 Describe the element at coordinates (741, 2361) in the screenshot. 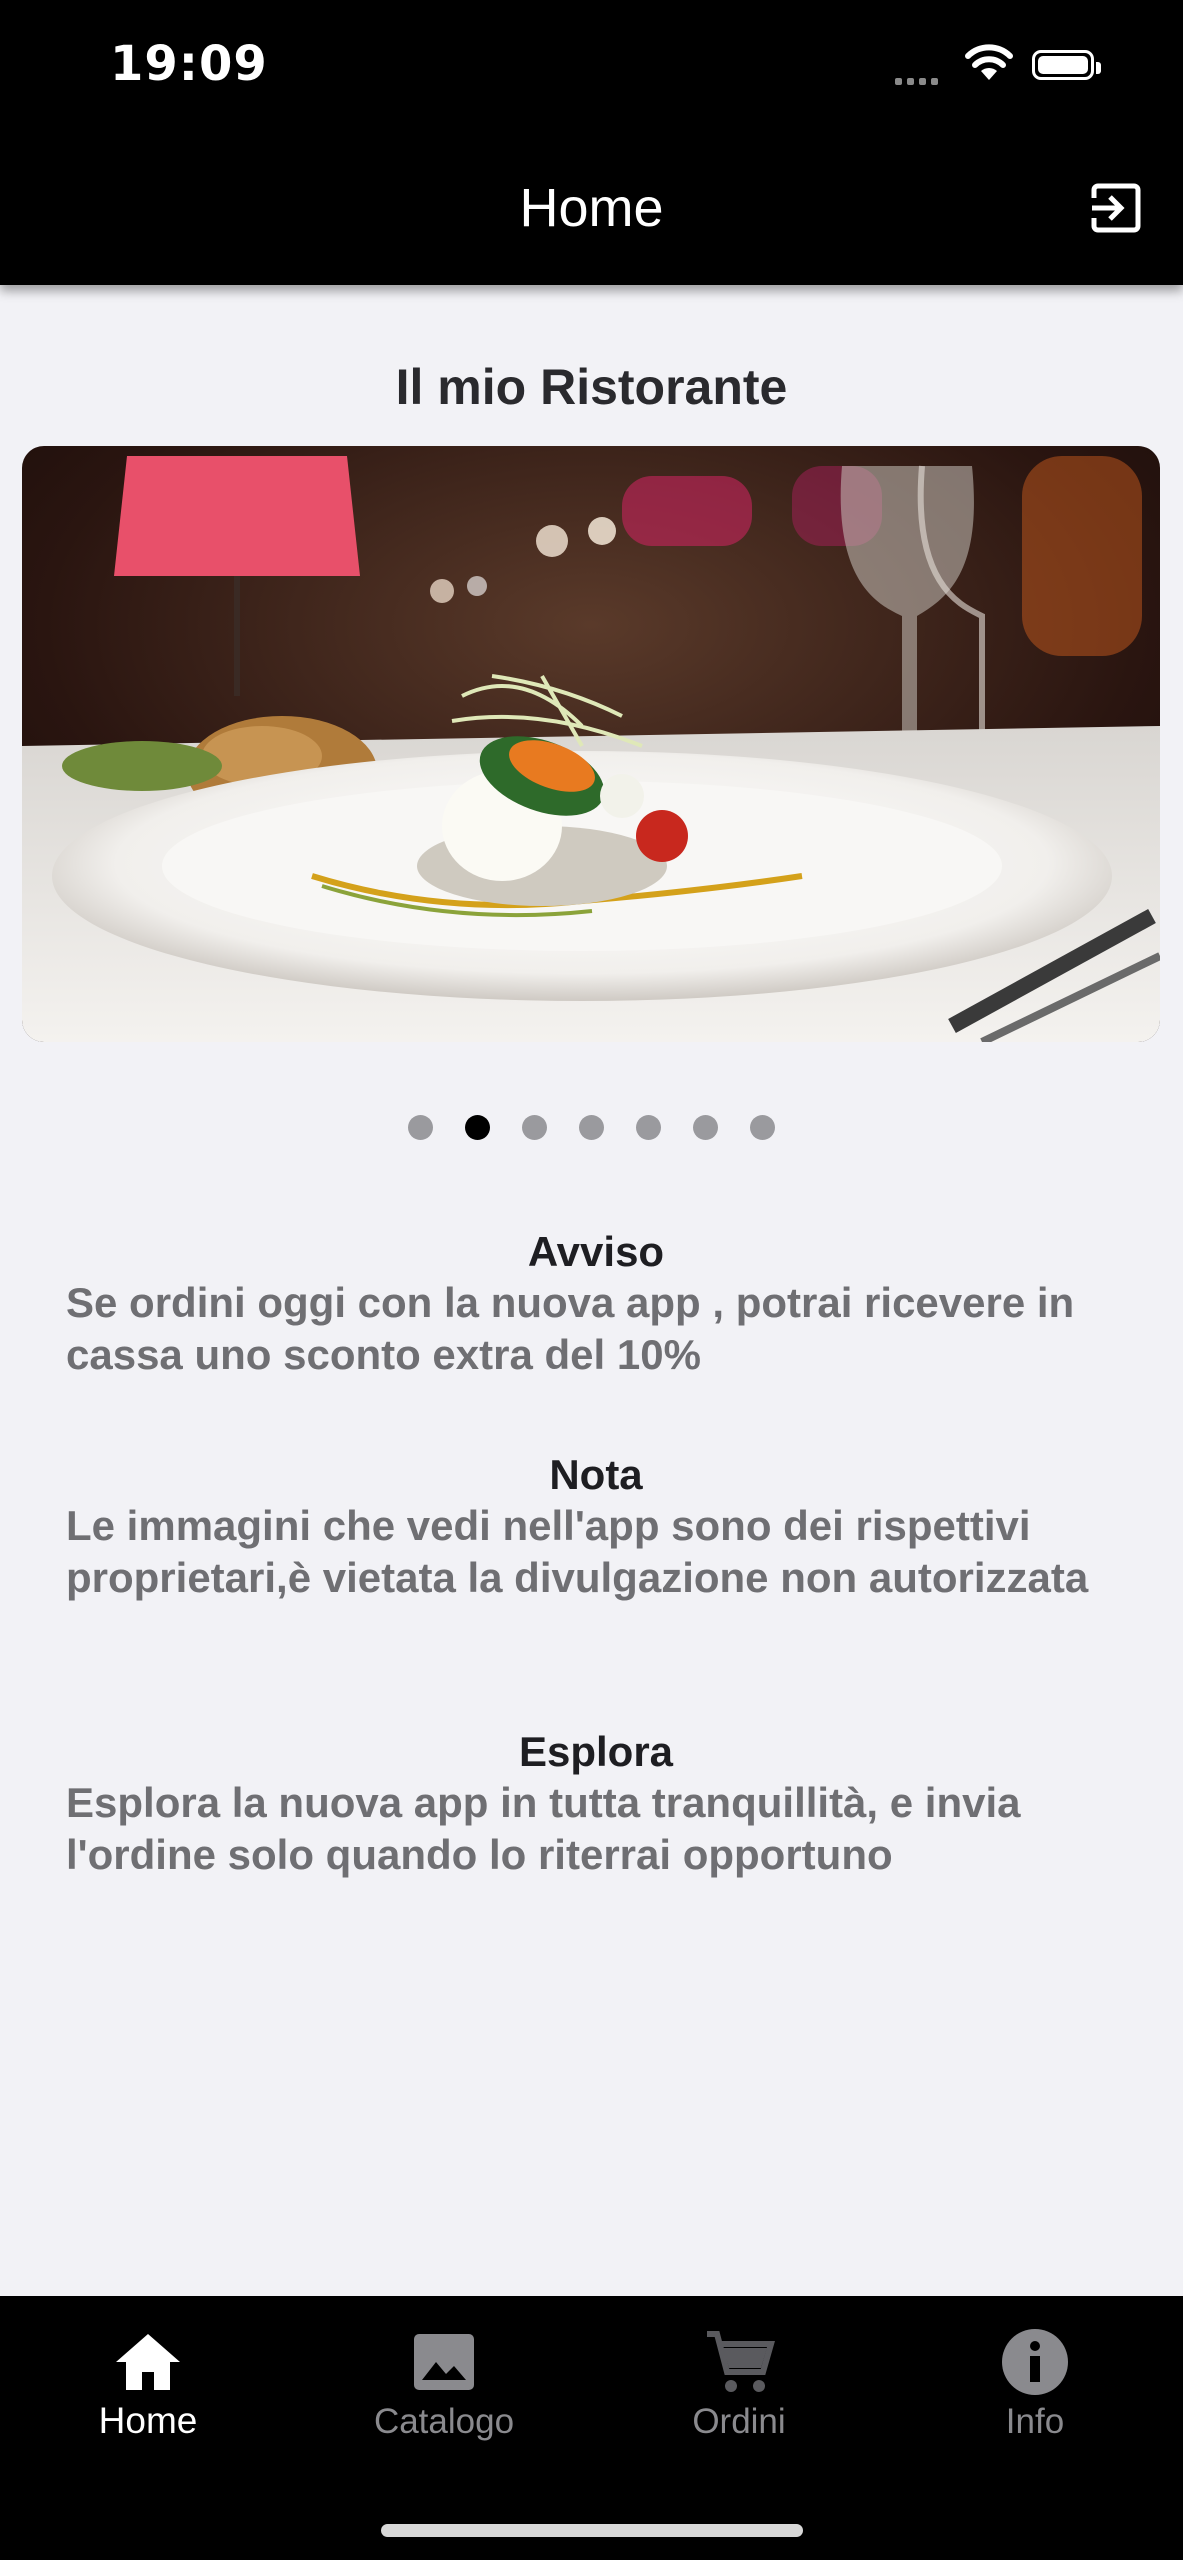

I see `cart-icon` at that location.